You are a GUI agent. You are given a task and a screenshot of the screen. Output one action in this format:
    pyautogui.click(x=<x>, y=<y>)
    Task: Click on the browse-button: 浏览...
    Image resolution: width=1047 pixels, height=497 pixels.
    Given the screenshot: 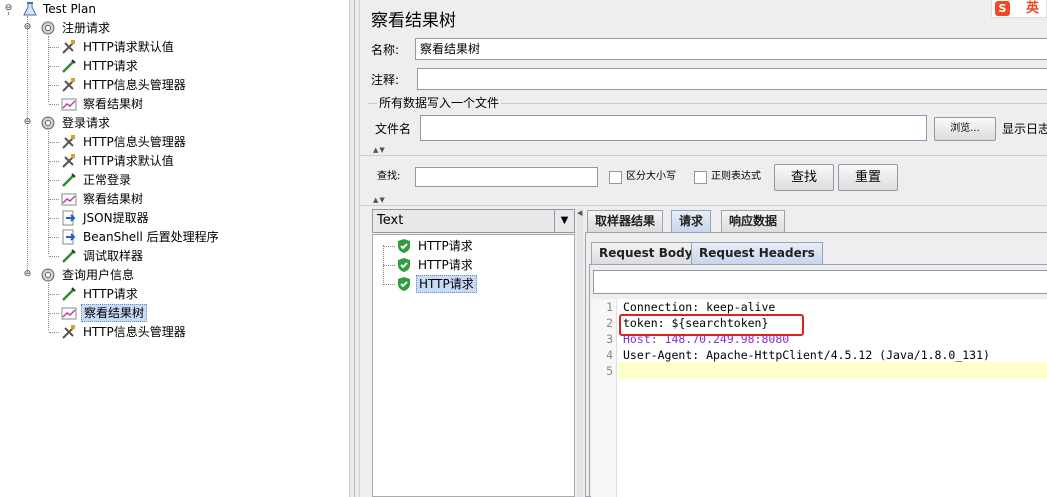 What is the action you would take?
    pyautogui.click(x=965, y=129)
    